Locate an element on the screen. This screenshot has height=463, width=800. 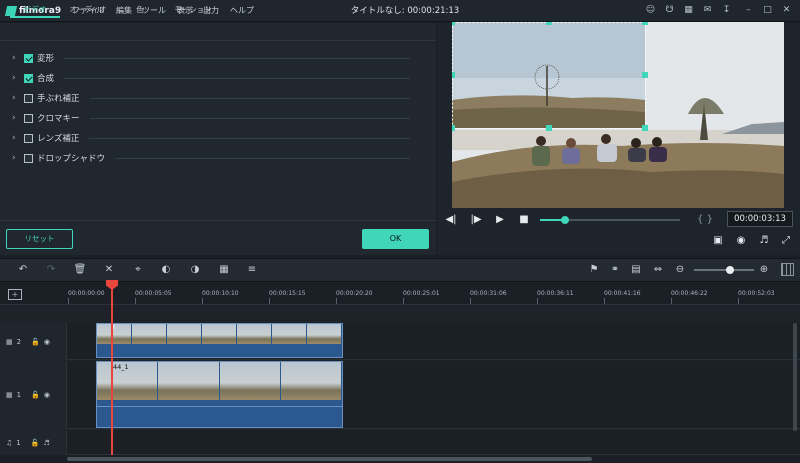
tab-video: ビデオ is located at coordinates (35, 11).